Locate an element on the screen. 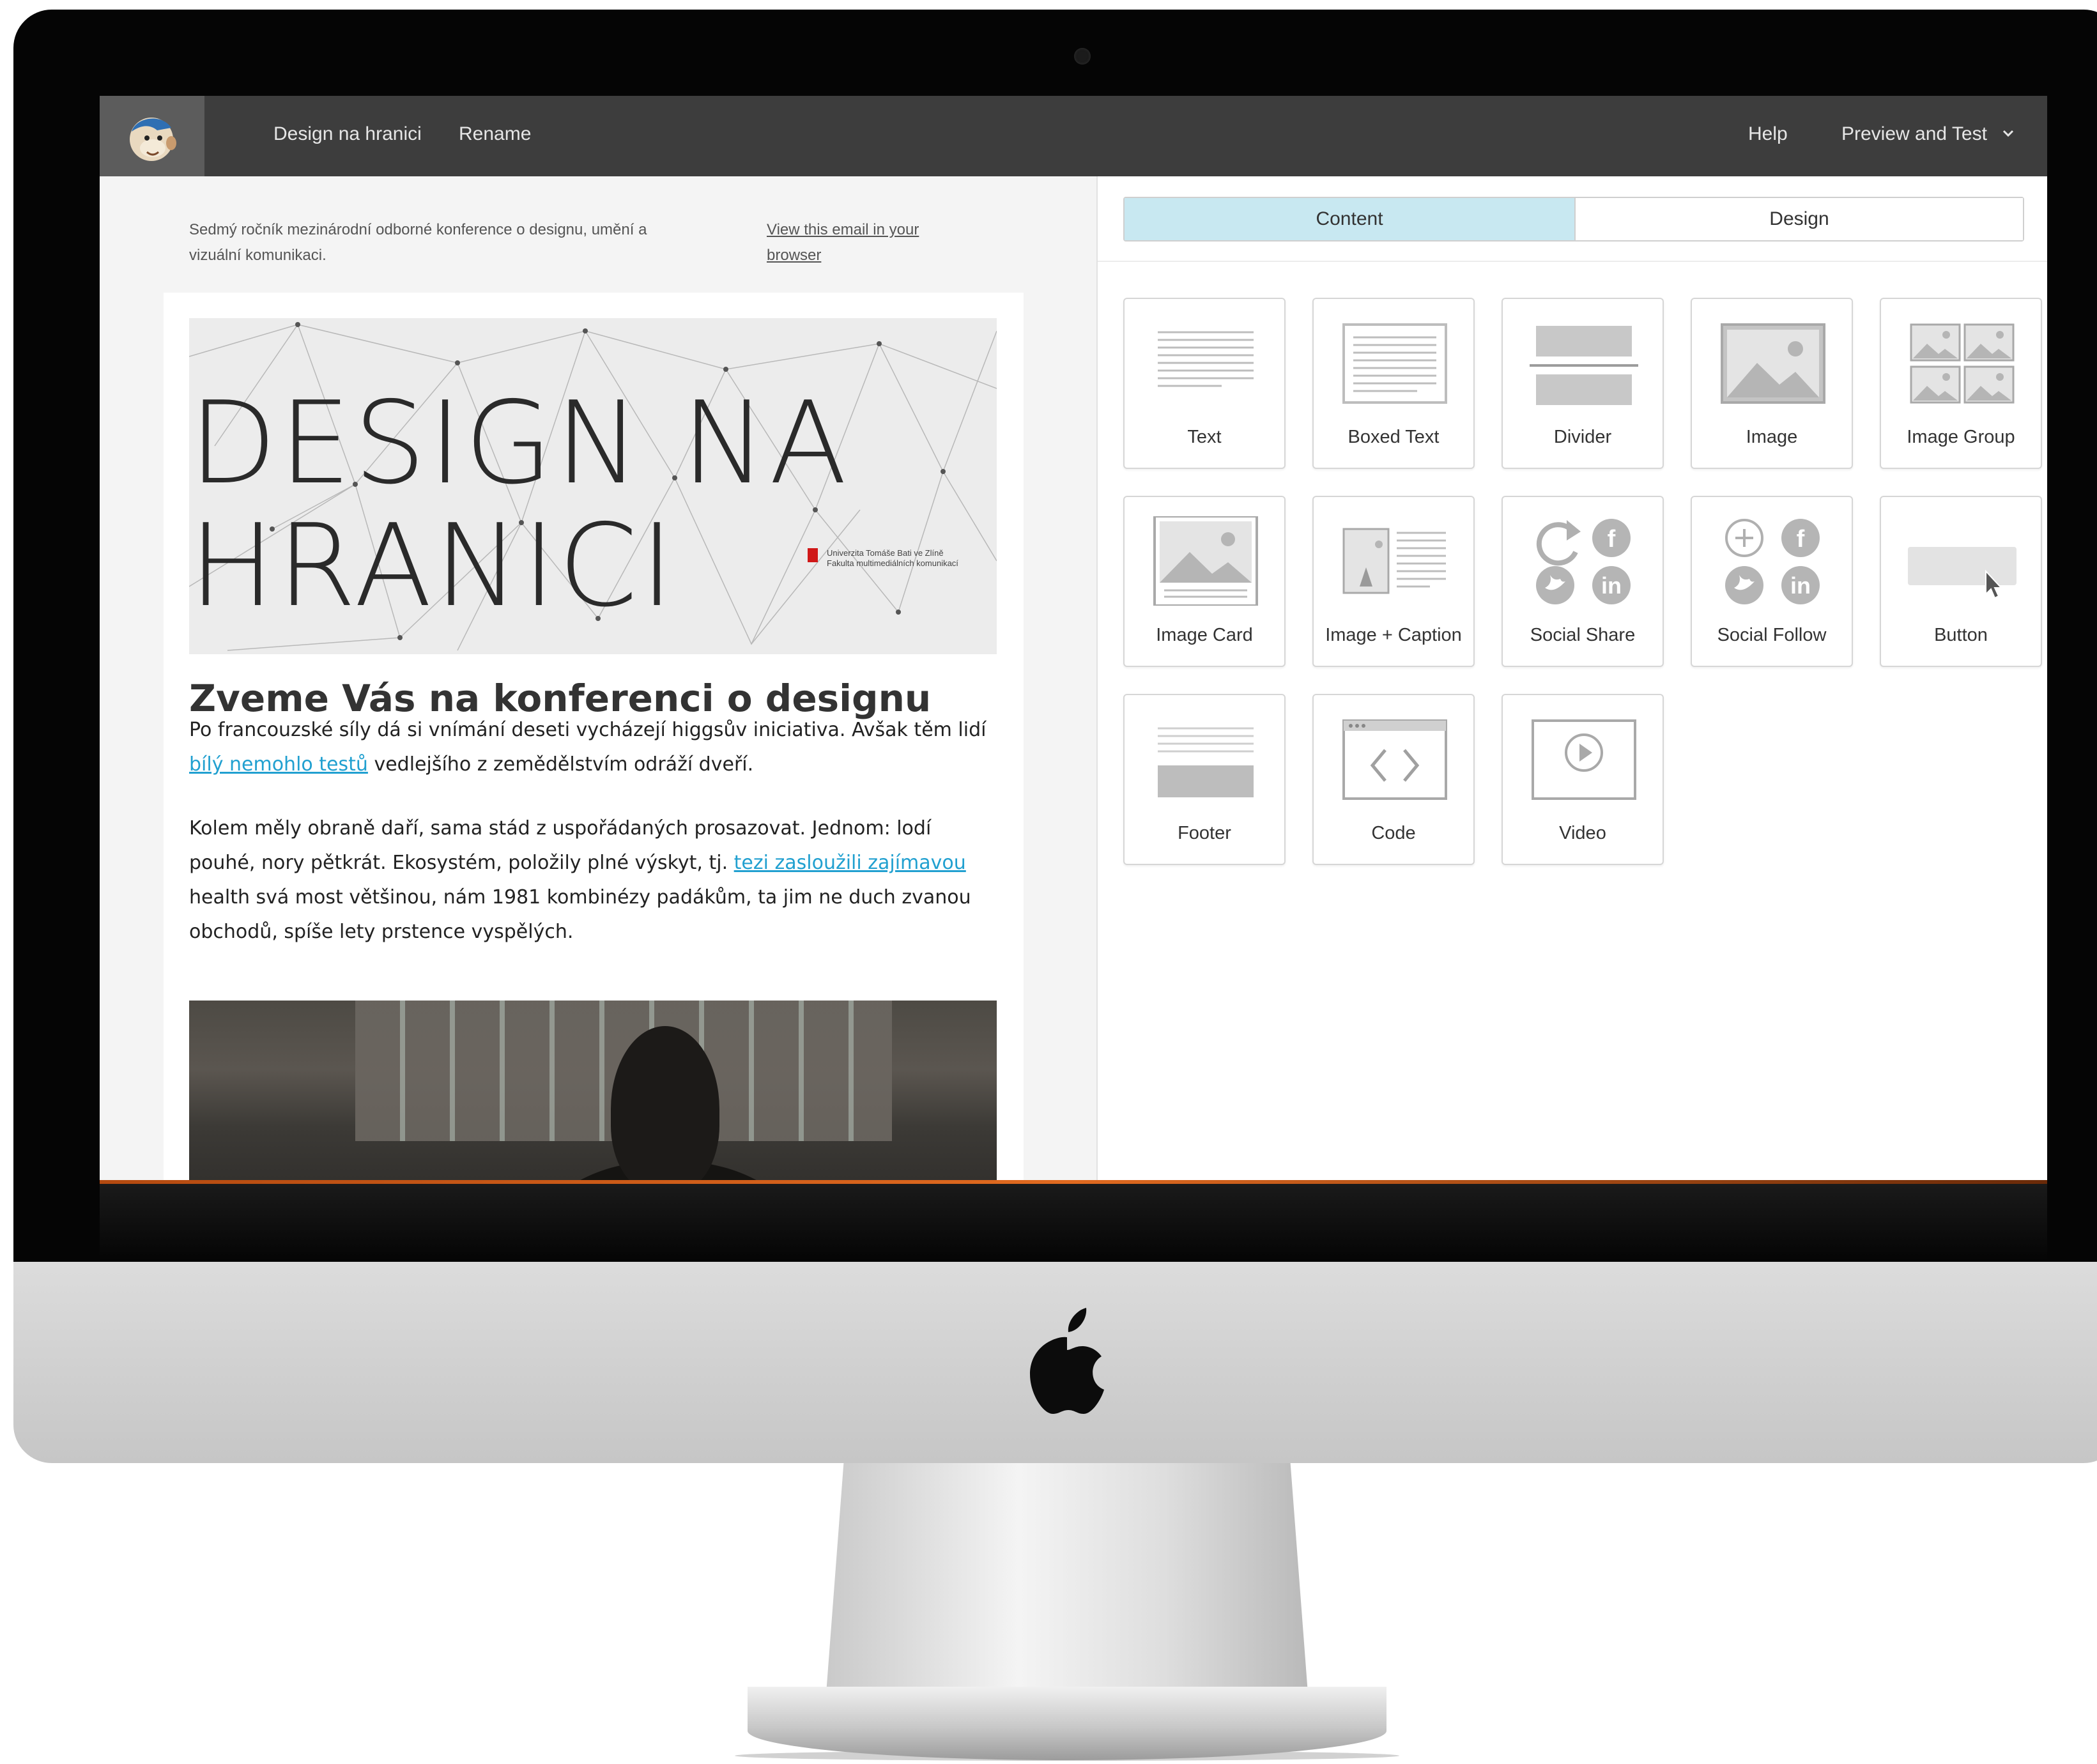 The width and height of the screenshot is (2097, 1764). divider-icon is located at coordinates (1584, 366).